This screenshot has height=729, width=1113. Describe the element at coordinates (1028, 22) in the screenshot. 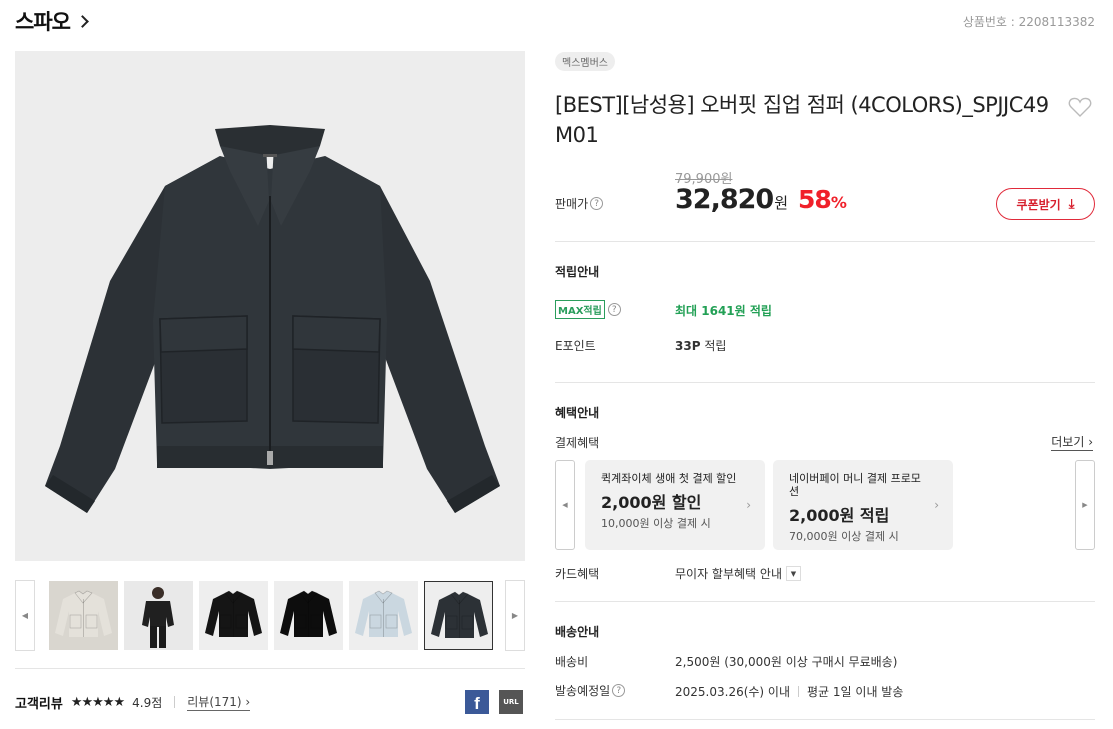

I see `product-number: 상품번호 : 2208113382` at that location.